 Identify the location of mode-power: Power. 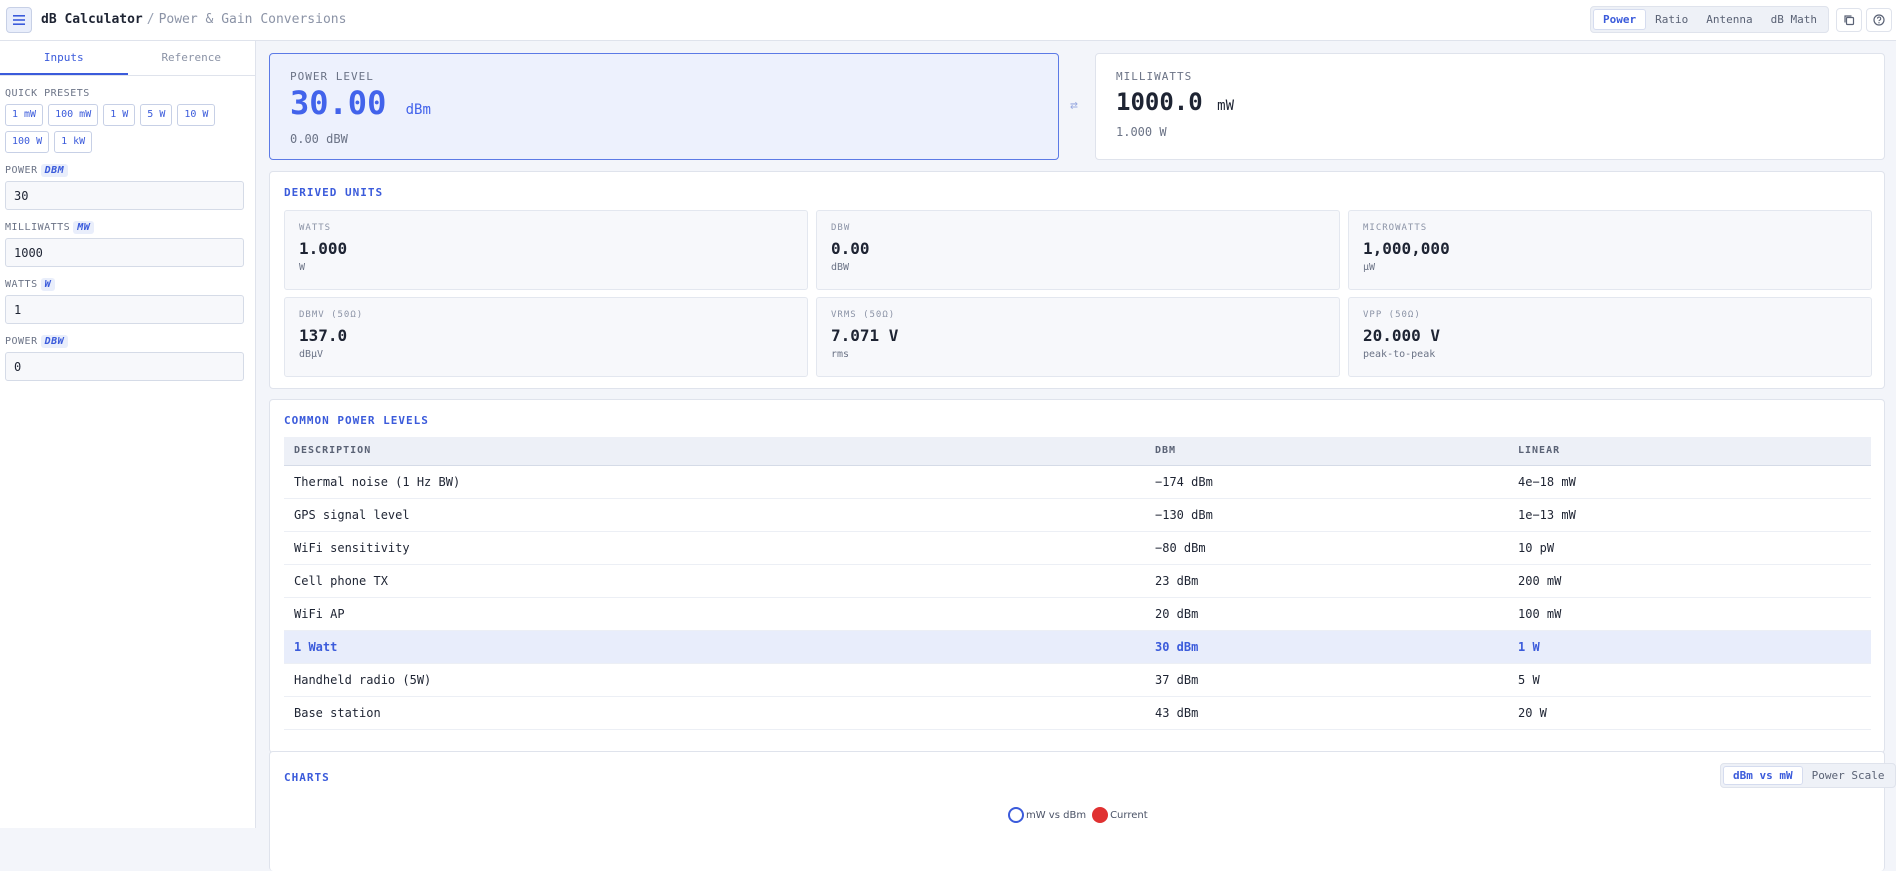
(1620, 19).